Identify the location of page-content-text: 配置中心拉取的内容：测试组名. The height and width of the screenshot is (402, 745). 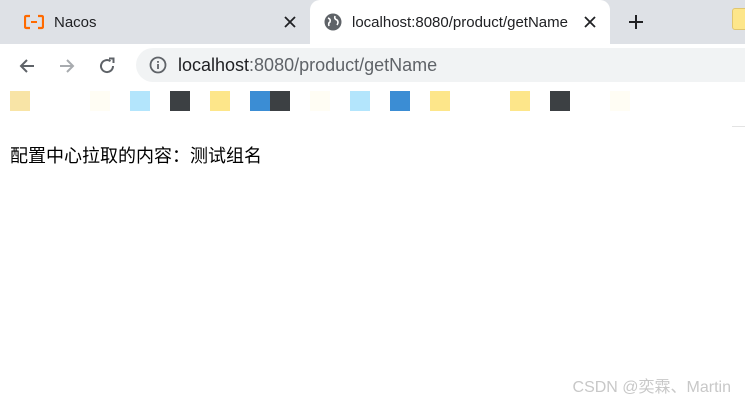
(136, 156).